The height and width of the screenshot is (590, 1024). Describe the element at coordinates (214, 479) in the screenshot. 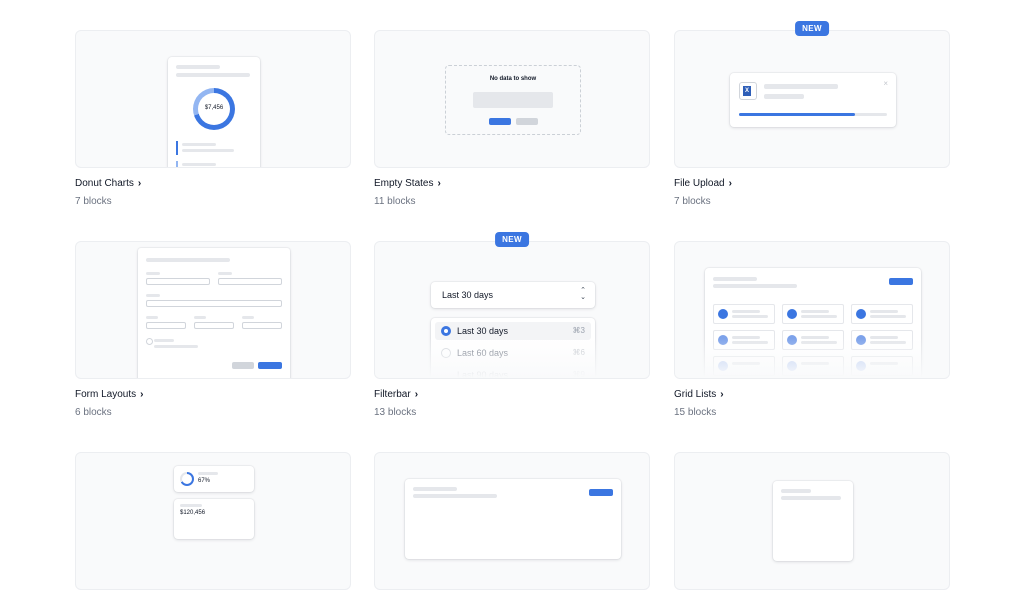

I see `kpi-panel-1: 67%` at that location.